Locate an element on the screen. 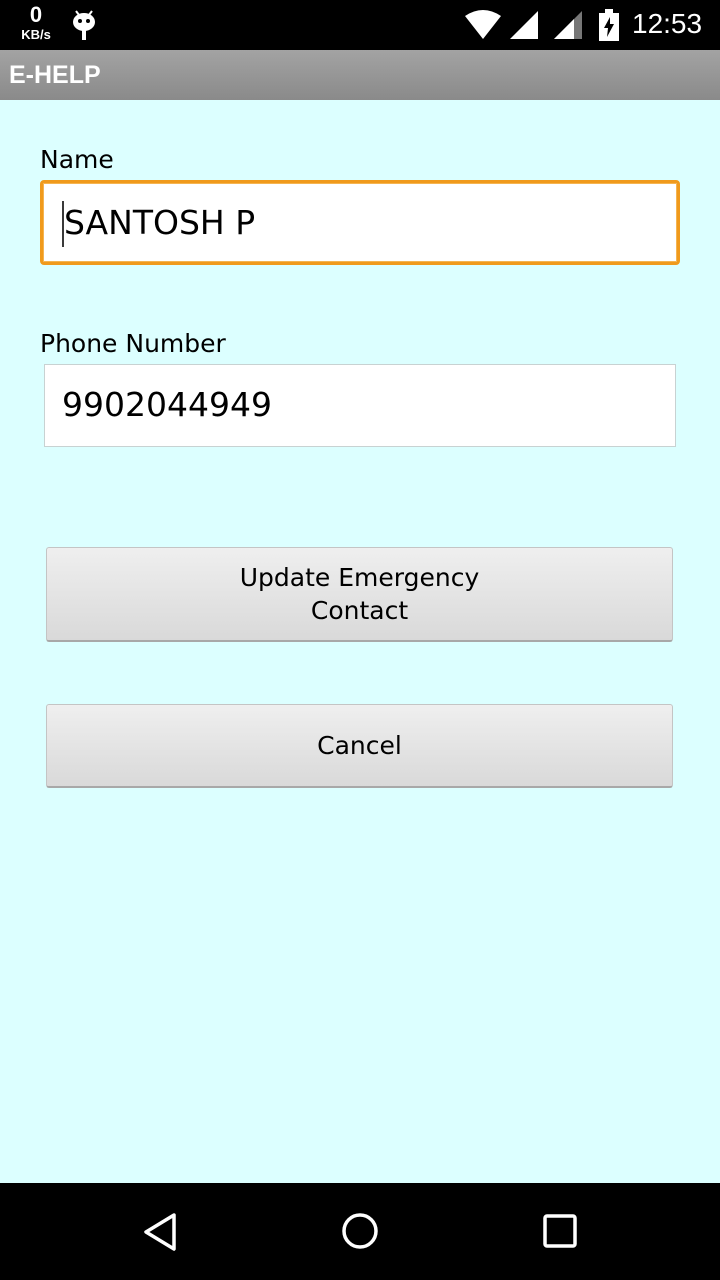  net-speed-unit: KB/s is located at coordinates (36, 34).